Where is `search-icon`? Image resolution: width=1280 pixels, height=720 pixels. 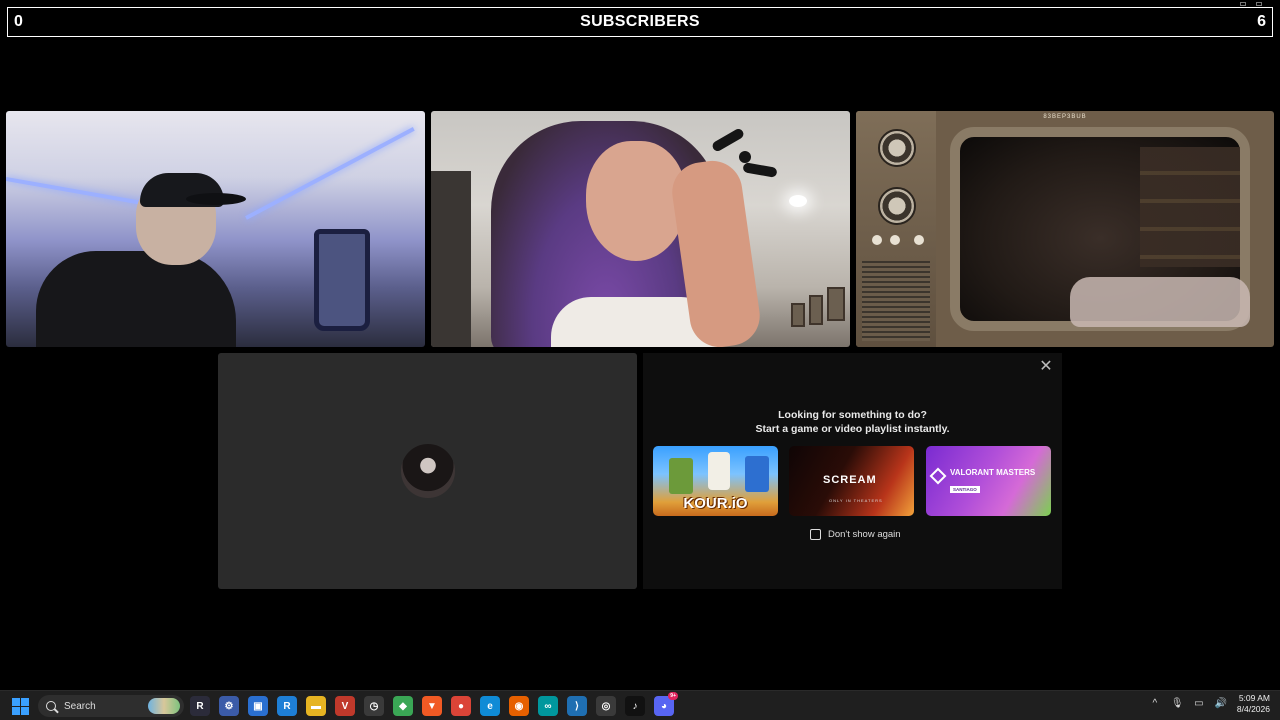 search-icon is located at coordinates (51, 706).